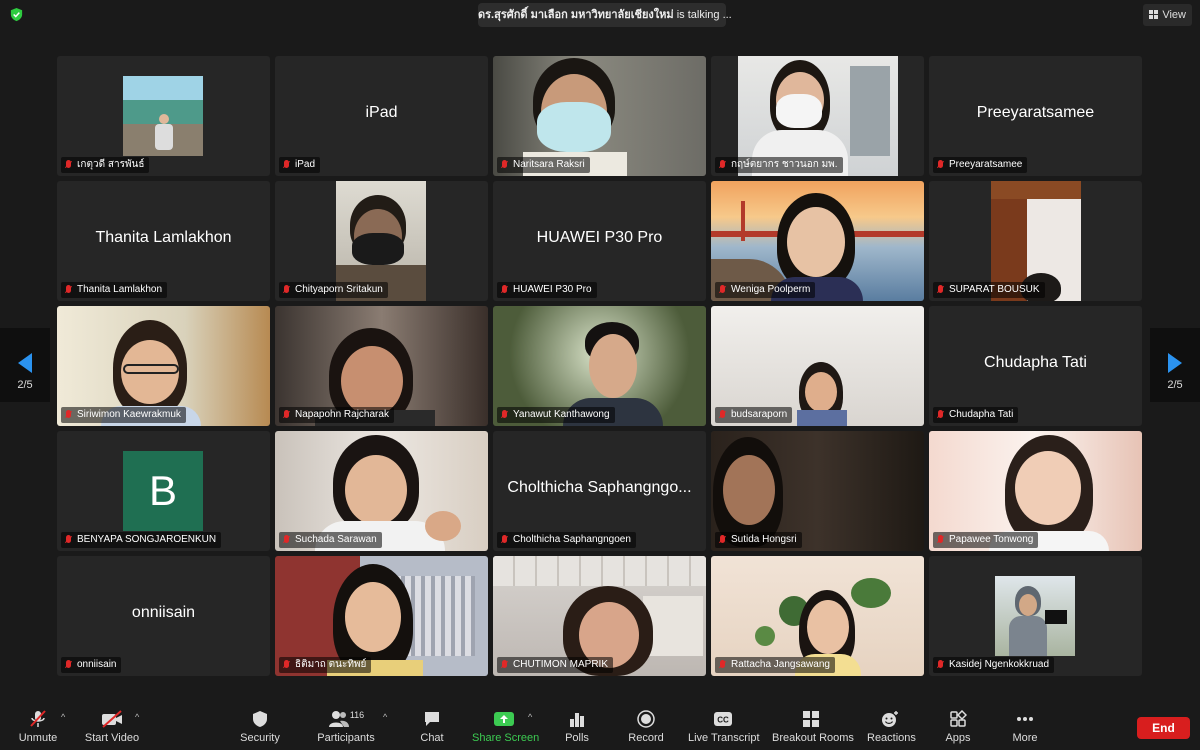 Image resolution: width=1200 pixels, height=750 pixels. What do you see at coordinates (986, 164) in the screenshot?
I see `participant-name: Preeyaratsamee` at bounding box center [986, 164].